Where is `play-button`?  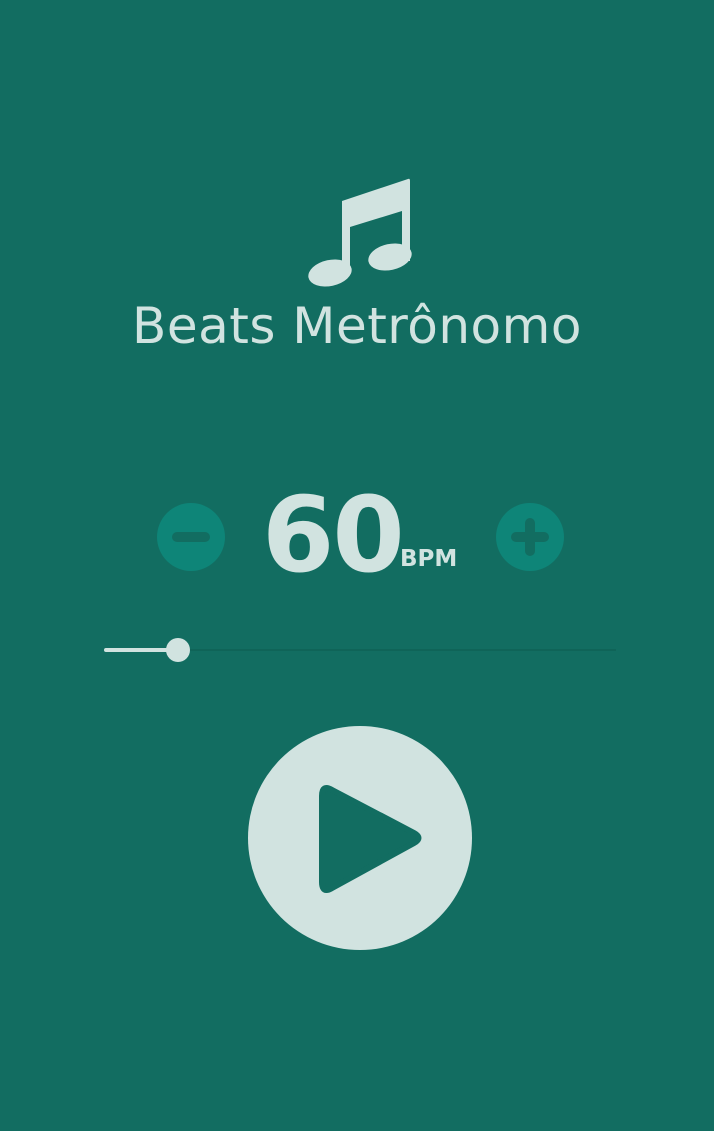 play-button is located at coordinates (360, 838).